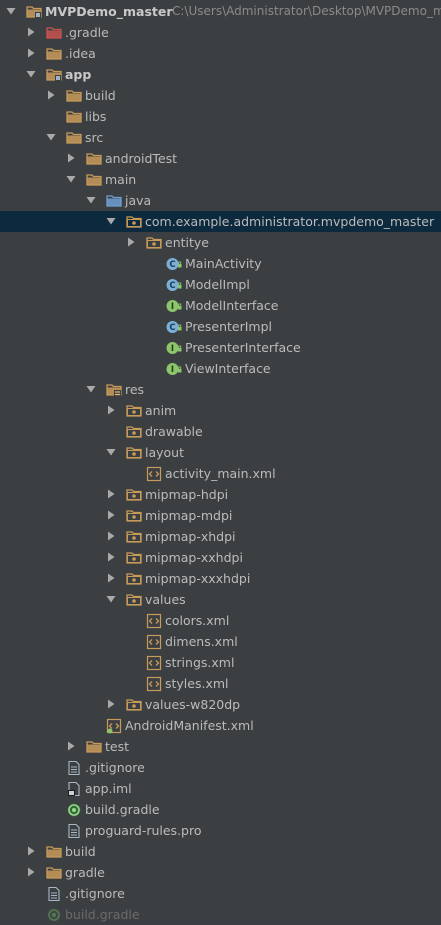 The height and width of the screenshot is (925, 441). I want to click on tree-row-label: MVPDemo_master, so click(109, 11).